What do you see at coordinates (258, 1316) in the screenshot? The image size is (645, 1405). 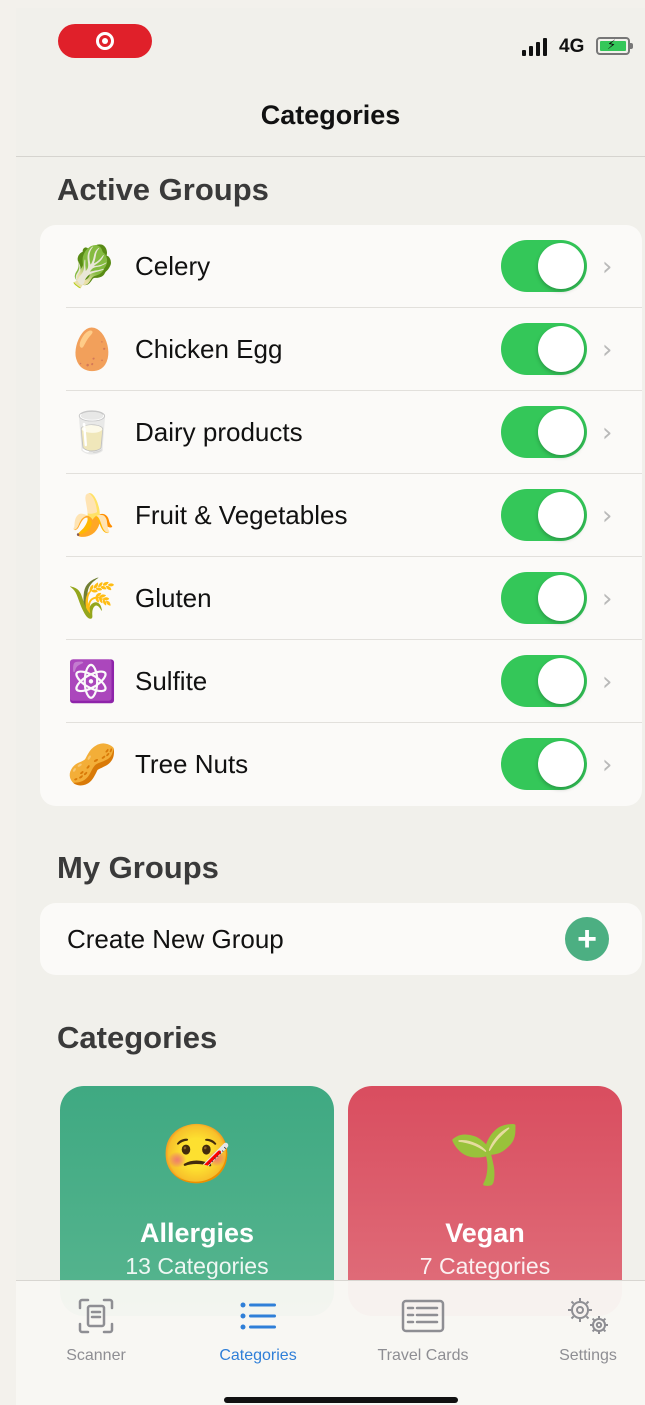 I see `list-icon` at bounding box center [258, 1316].